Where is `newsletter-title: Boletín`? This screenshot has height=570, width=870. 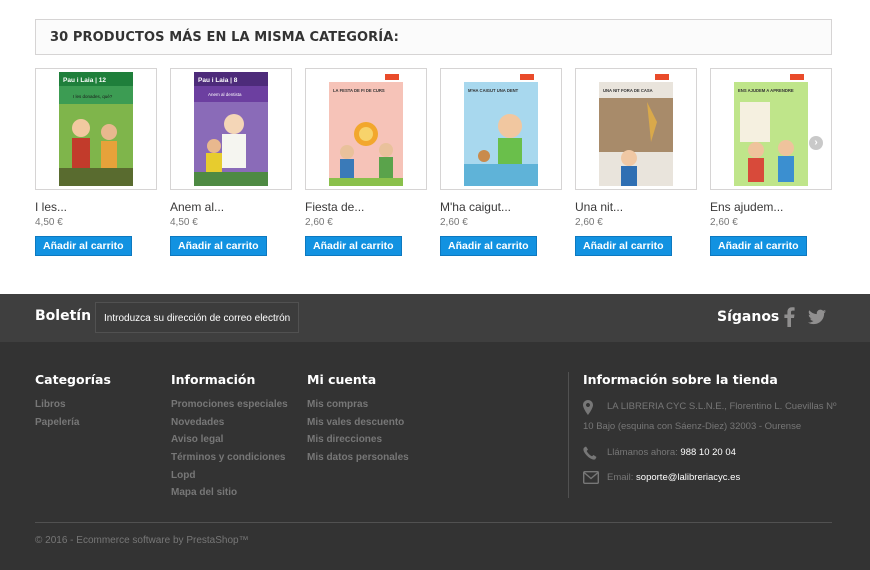
newsletter-title: Boletín is located at coordinates (63, 316).